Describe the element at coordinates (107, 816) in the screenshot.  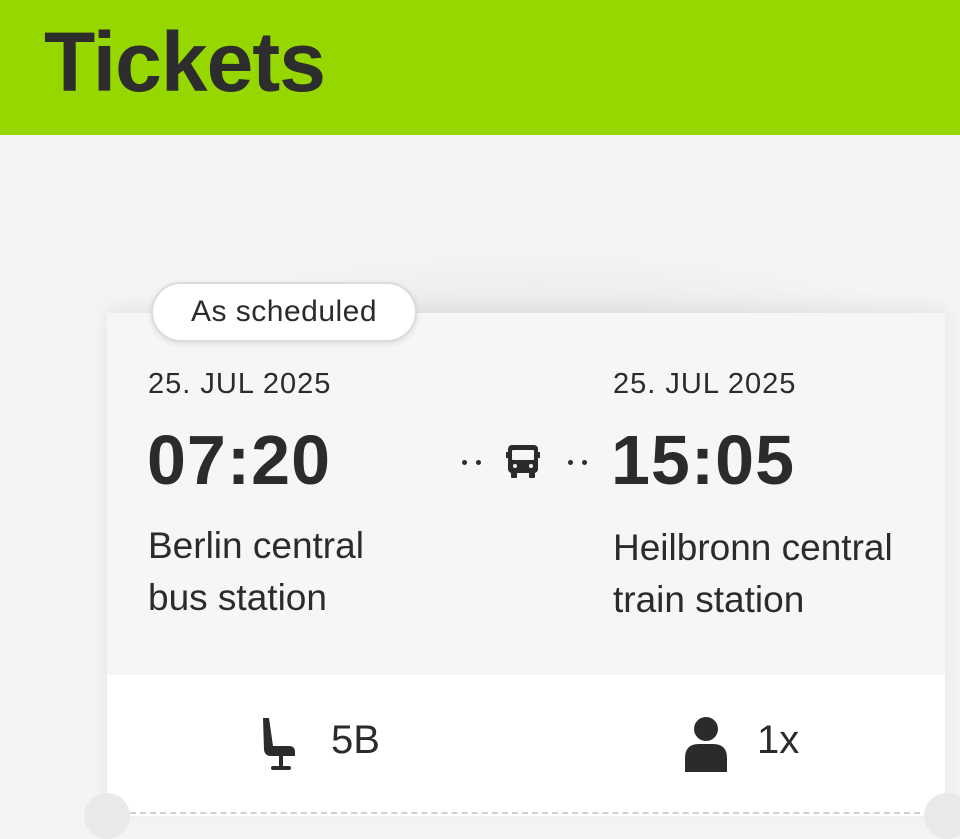
I see `ticket-notch-left` at that location.